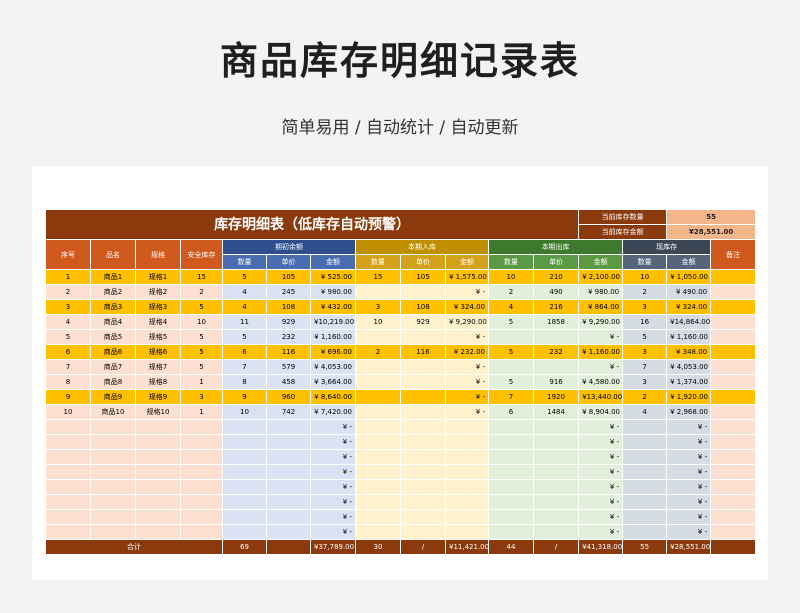 The image size is (800, 613). What do you see at coordinates (556, 322) in the screenshot?
I see `cell-u-price: 1858` at bounding box center [556, 322].